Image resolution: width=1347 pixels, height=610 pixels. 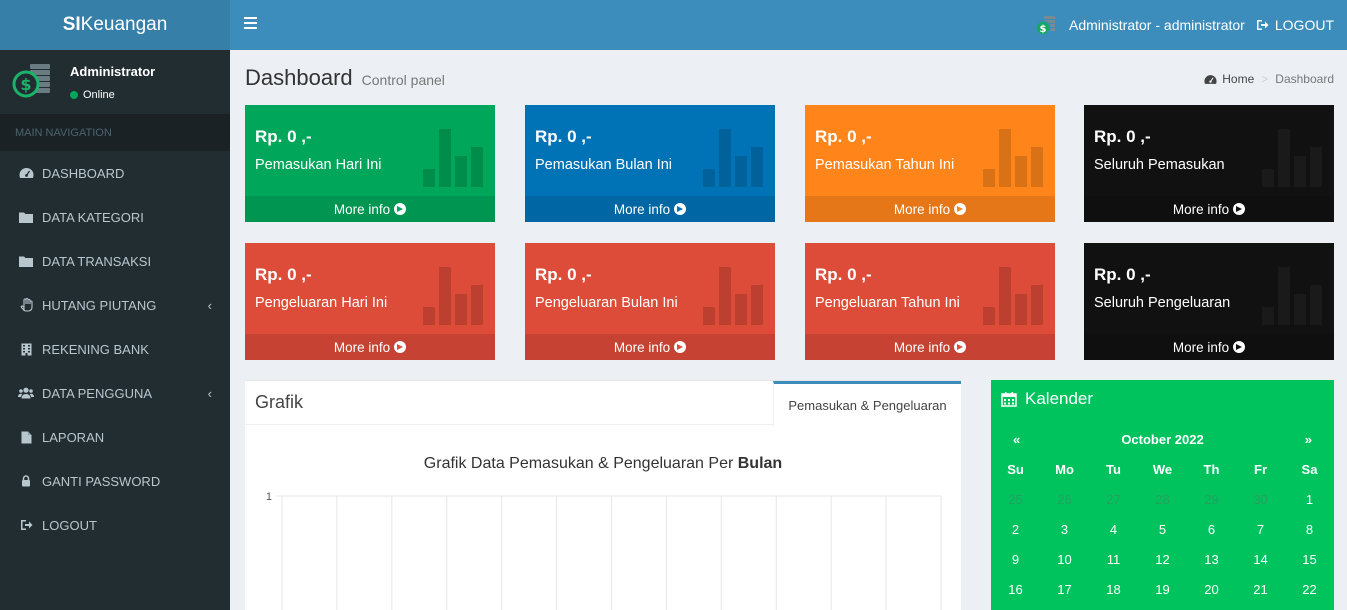 What do you see at coordinates (1113, 529) in the screenshot?
I see `calendar-day: 4` at bounding box center [1113, 529].